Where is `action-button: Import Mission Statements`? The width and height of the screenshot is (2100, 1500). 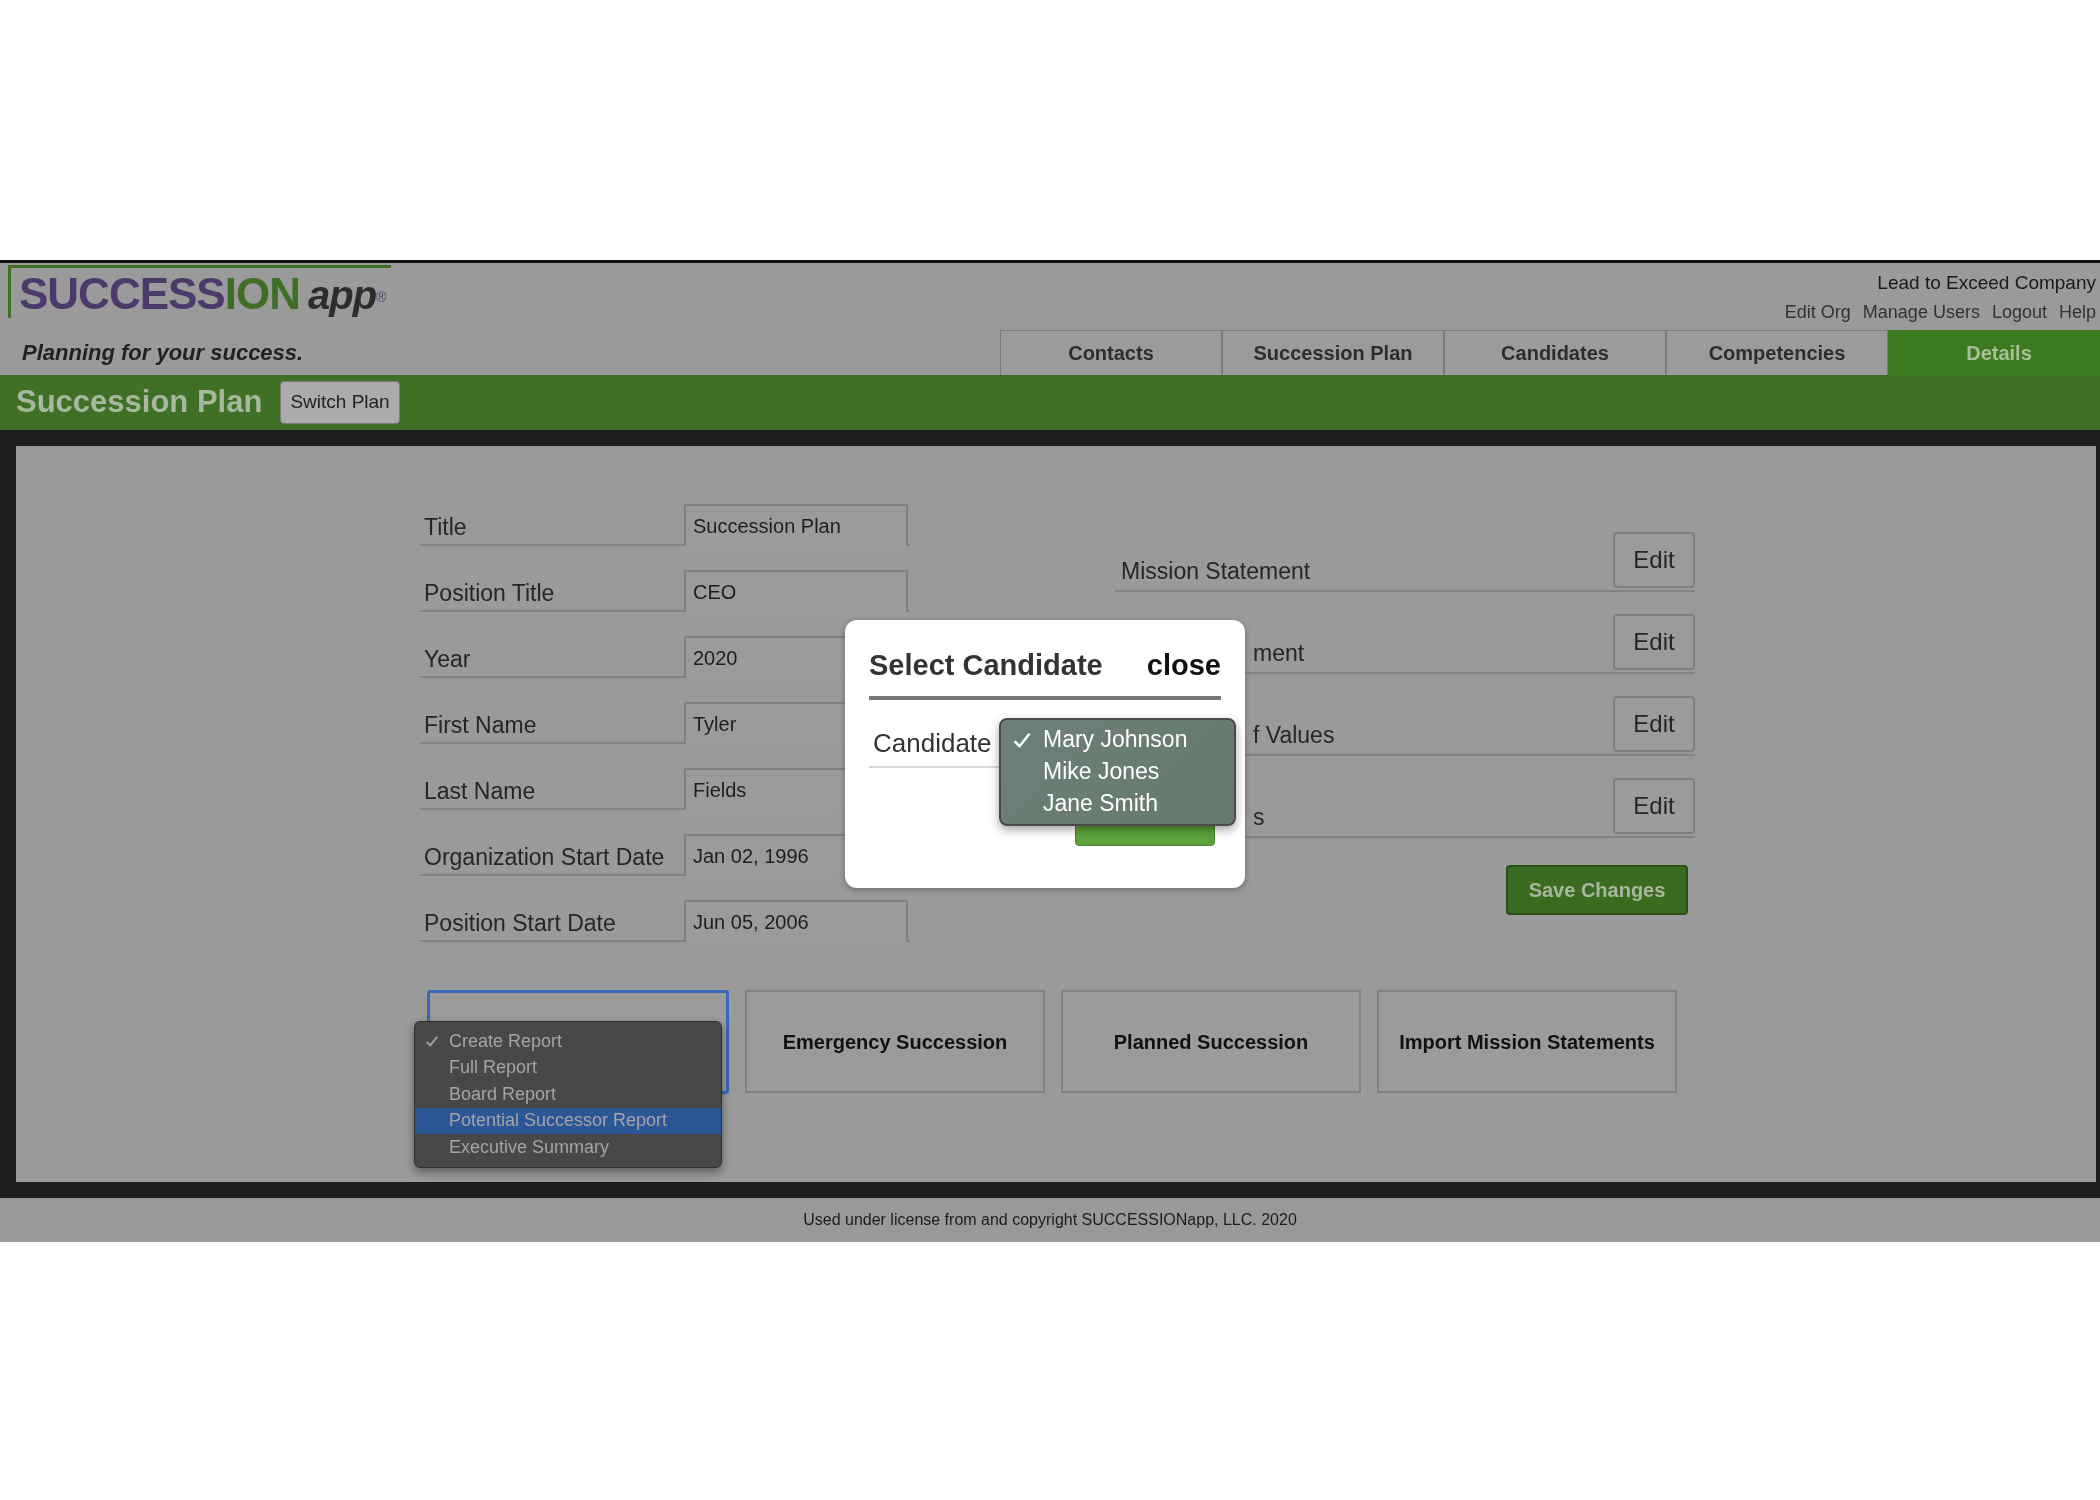
action-button: Import Mission Statements is located at coordinates (1527, 1041).